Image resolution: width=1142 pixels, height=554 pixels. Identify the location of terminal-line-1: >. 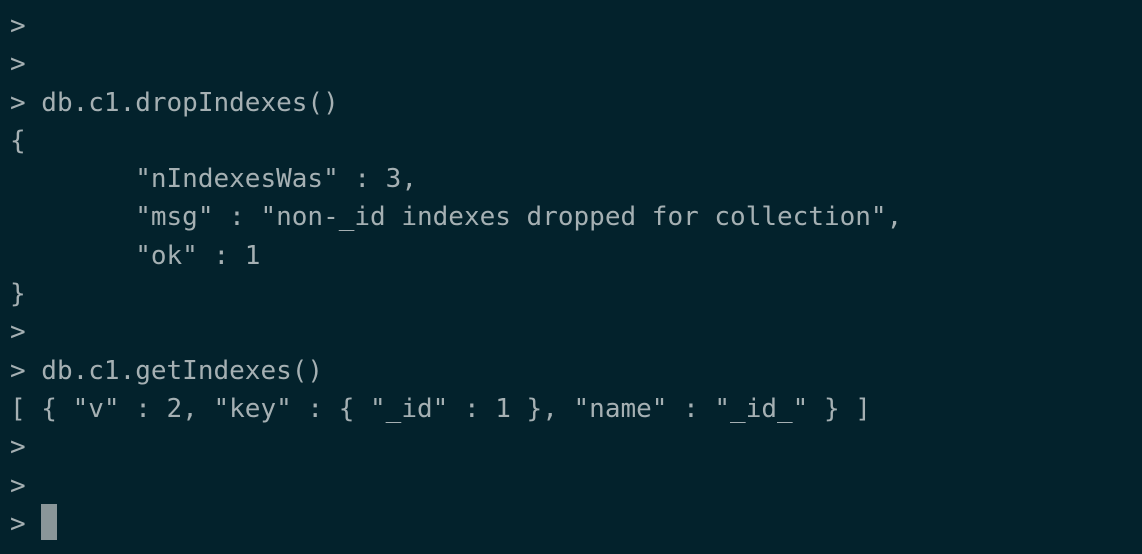
(18, 26).